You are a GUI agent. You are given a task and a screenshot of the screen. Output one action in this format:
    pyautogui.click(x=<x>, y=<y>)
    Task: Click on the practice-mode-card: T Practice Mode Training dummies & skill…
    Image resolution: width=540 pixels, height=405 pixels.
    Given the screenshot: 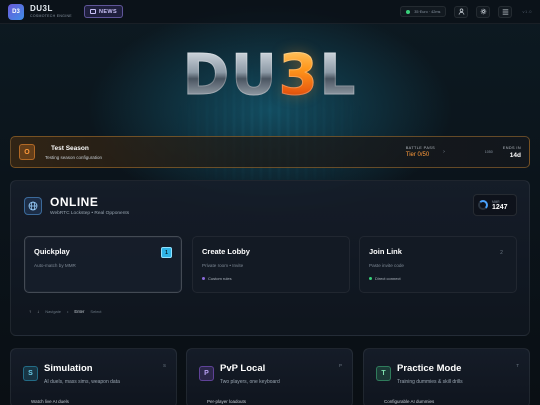 What is the action you would take?
    pyautogui.click(x=446, y=376)
    